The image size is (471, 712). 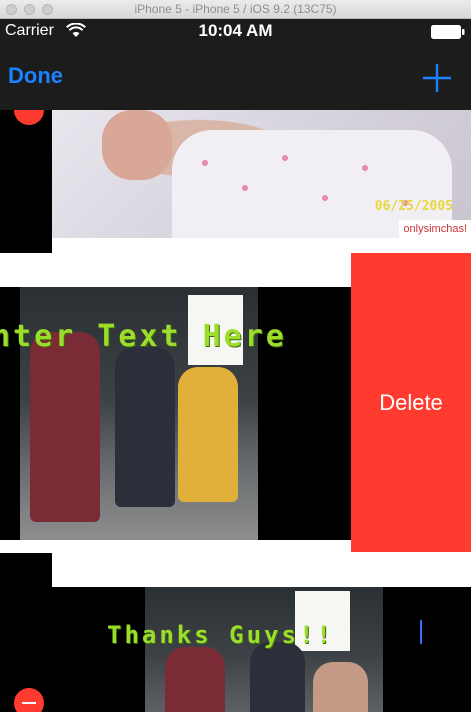 I want to click on clip-overlay-text: nter Text Here, so click(x=143, y=336).